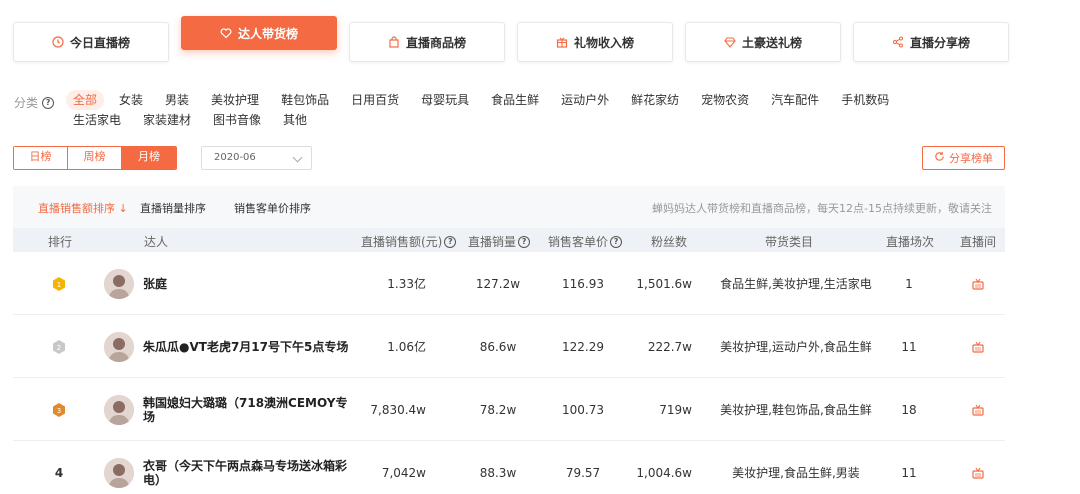 The image size is (1080, 494). Describe the element at coordinates (375, 100) in the screenshot. I see `category-item: 日用百货` at that location.